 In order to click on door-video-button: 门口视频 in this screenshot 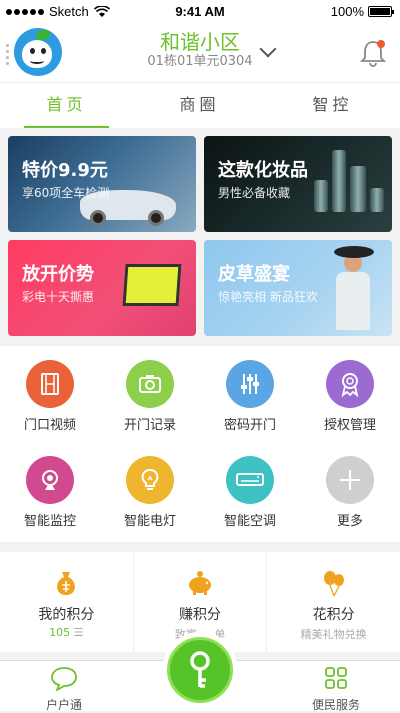, I will do `click(50, 394)`.